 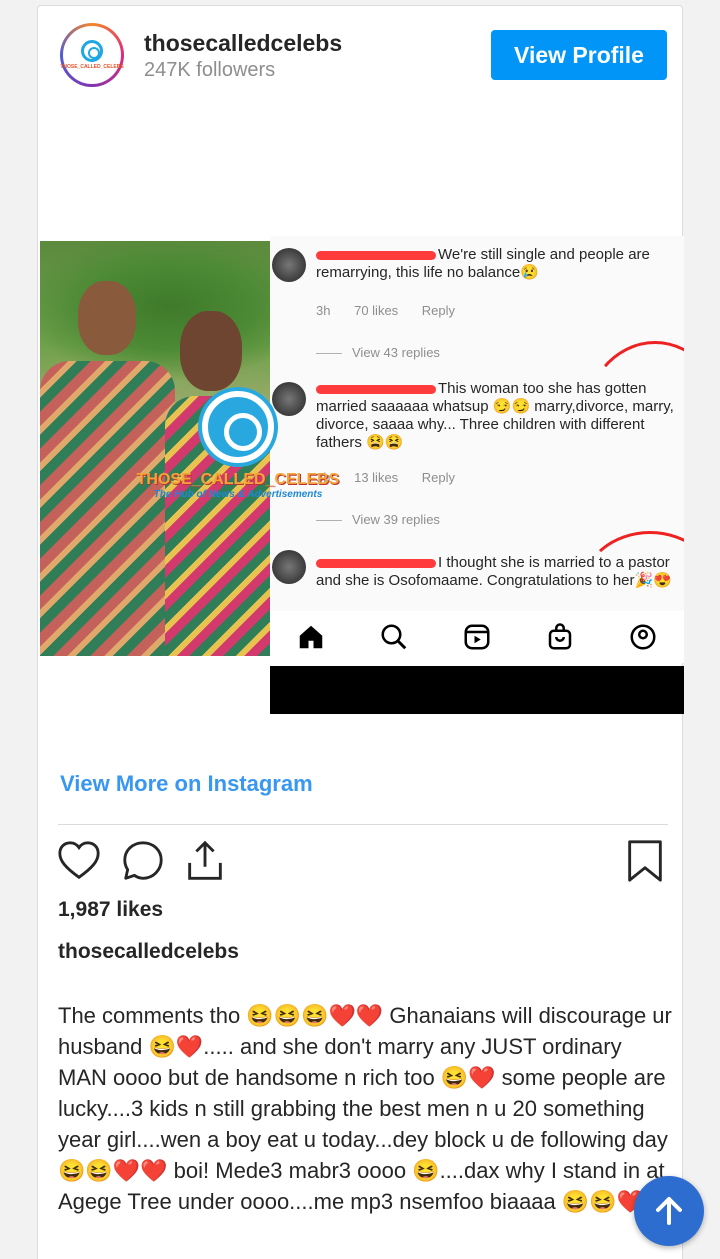 What do you see at coordinates (311, 637) in the screenshot?
I see `home-icon` at bounding box center [311, 637].